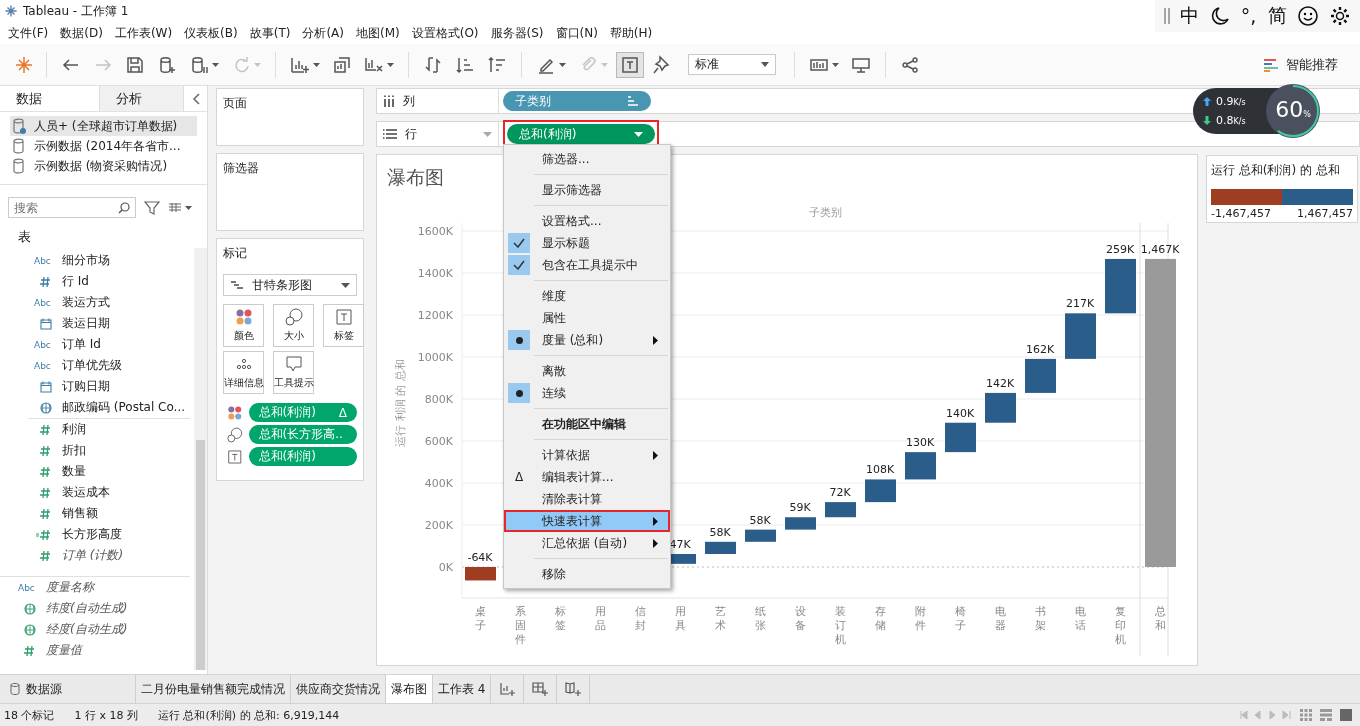 This screenshot has height=726, width=1360. Describe the element at coordinates (587, 243) in the screenshot. I see `menu-item: 显示标题` at that location.